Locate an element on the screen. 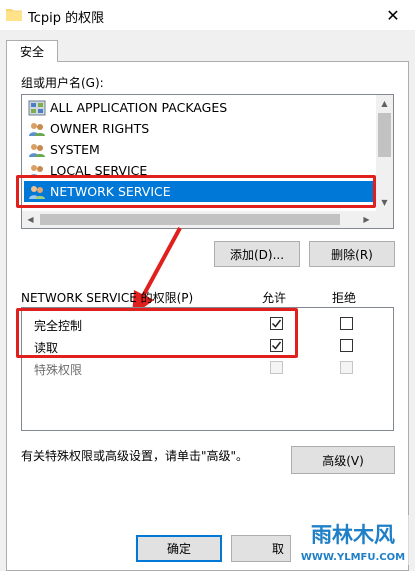 Image resolution: width=415 pixels, height=571 pixels. special-allow-checkbox is located at coordinates (276, 367).